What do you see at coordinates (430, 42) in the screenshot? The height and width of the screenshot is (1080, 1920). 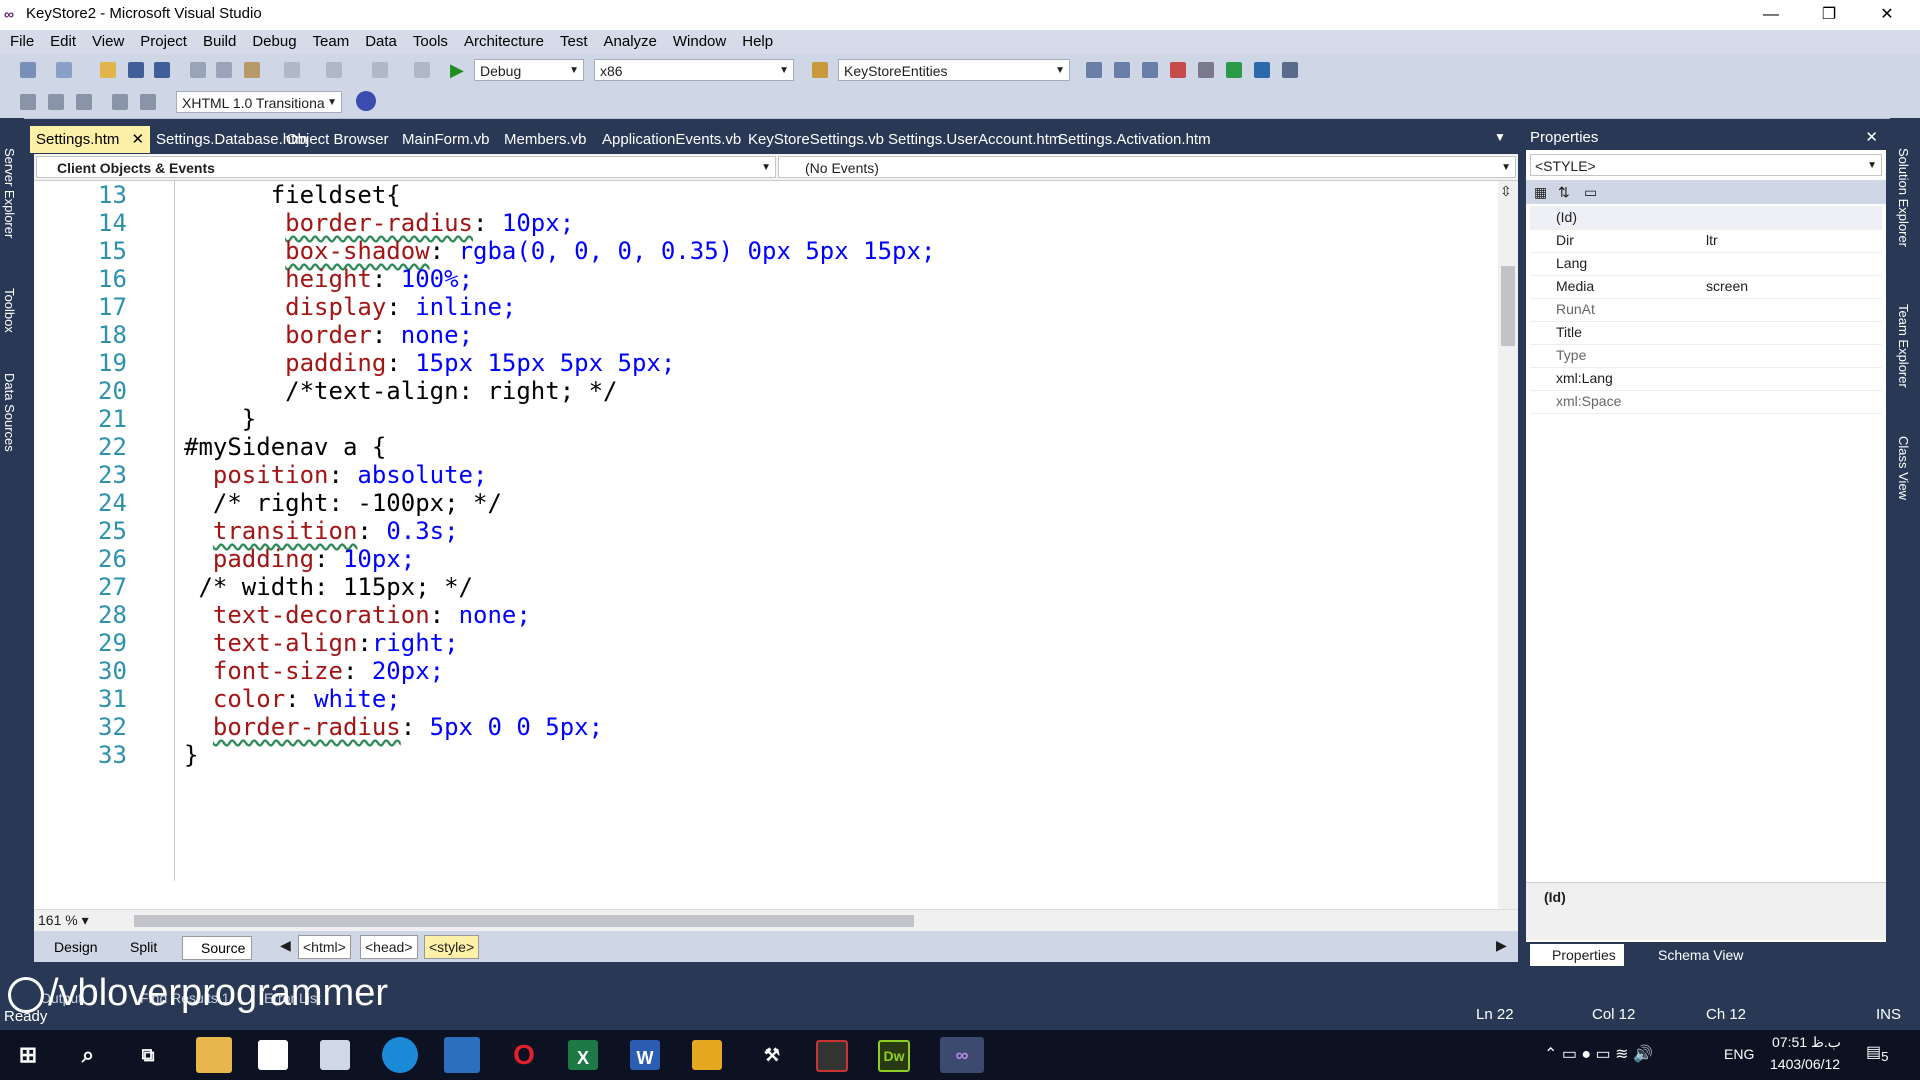 I see `menu-tools: Tools` at bounding box center [430, 42].